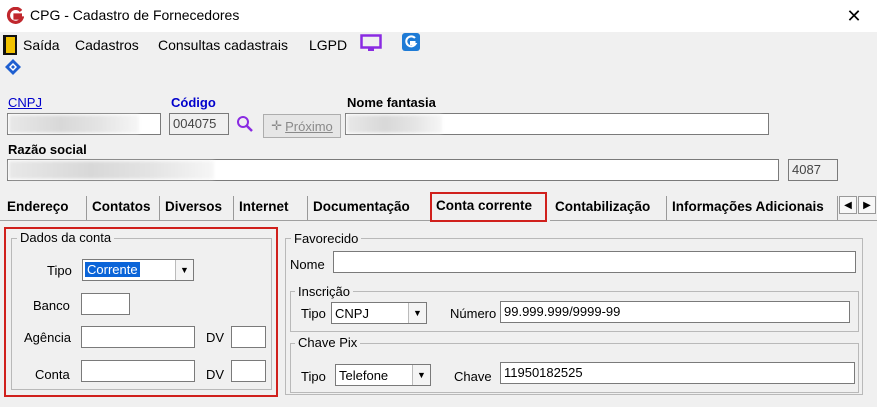 Image resolution: width=877 pixels, height=407 pixels. Describe the element at coordinates (59, 270) in the screenshot. I see `tipo-conta-label: Tipo` at that location.